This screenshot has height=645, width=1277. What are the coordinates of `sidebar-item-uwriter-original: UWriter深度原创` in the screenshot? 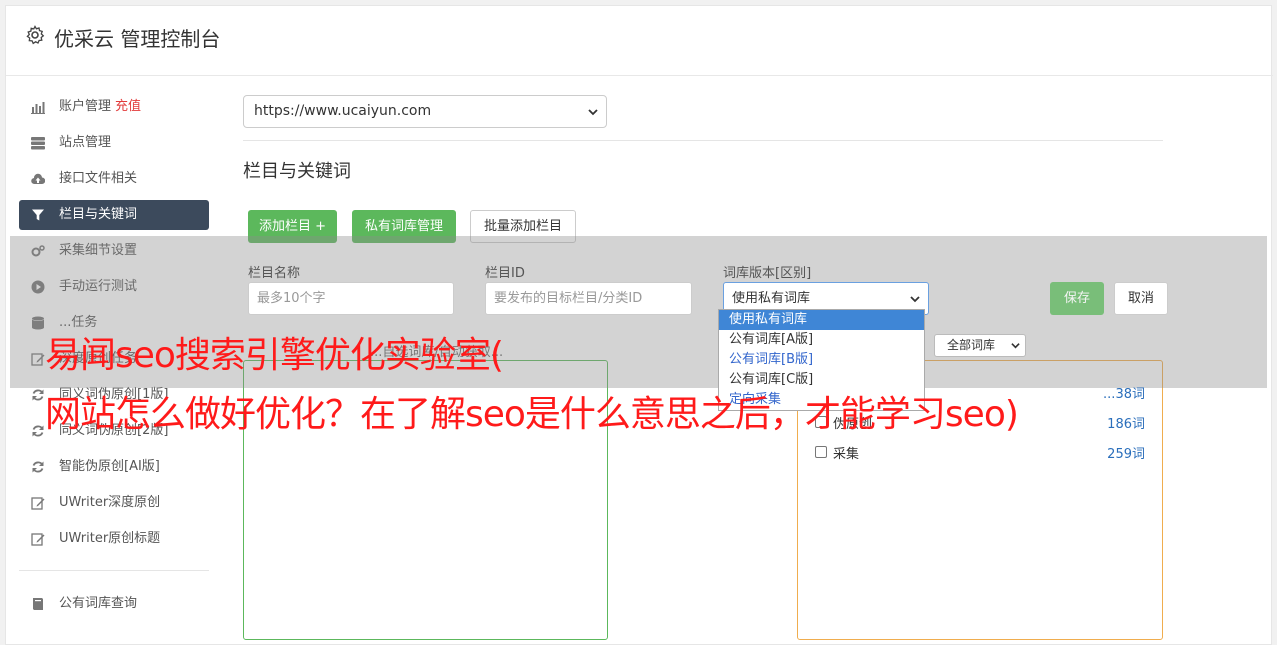 It's located at (114, 503).